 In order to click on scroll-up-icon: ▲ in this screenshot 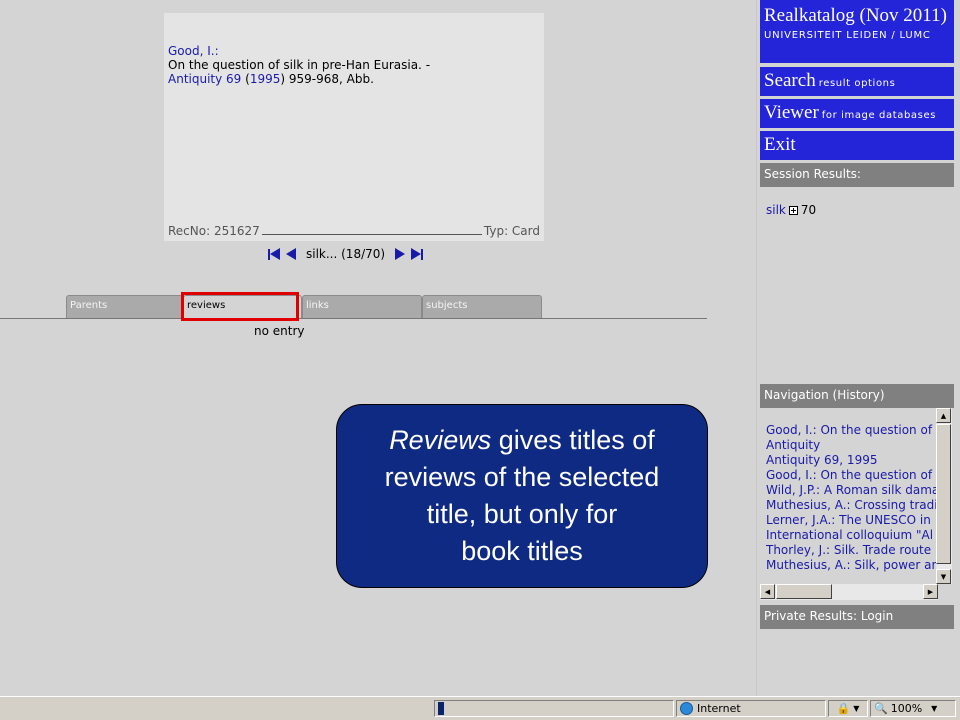, I will do `click(943, 415)`.